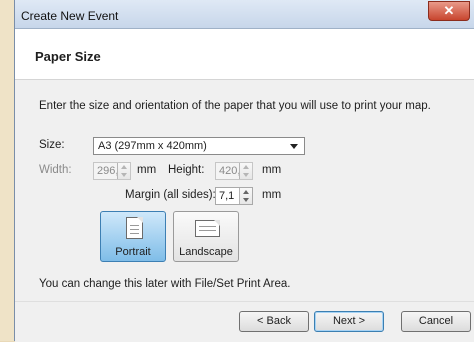  What do you see at coordinates (227, 196) in the screenshot?
I see `margin-value: 7,1` at bounding box center [227, 196].